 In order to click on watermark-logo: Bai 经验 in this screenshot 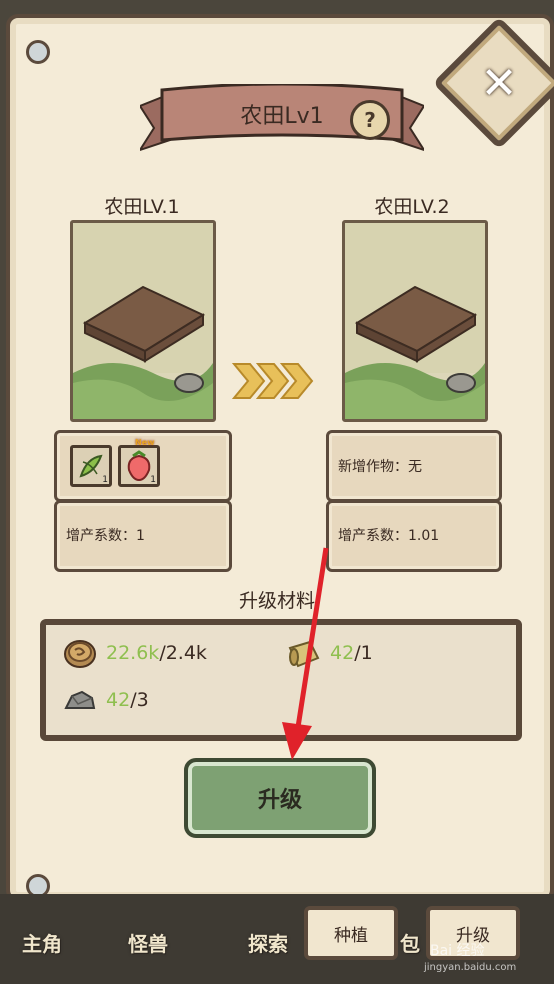, I will do `click(457, 951)`.